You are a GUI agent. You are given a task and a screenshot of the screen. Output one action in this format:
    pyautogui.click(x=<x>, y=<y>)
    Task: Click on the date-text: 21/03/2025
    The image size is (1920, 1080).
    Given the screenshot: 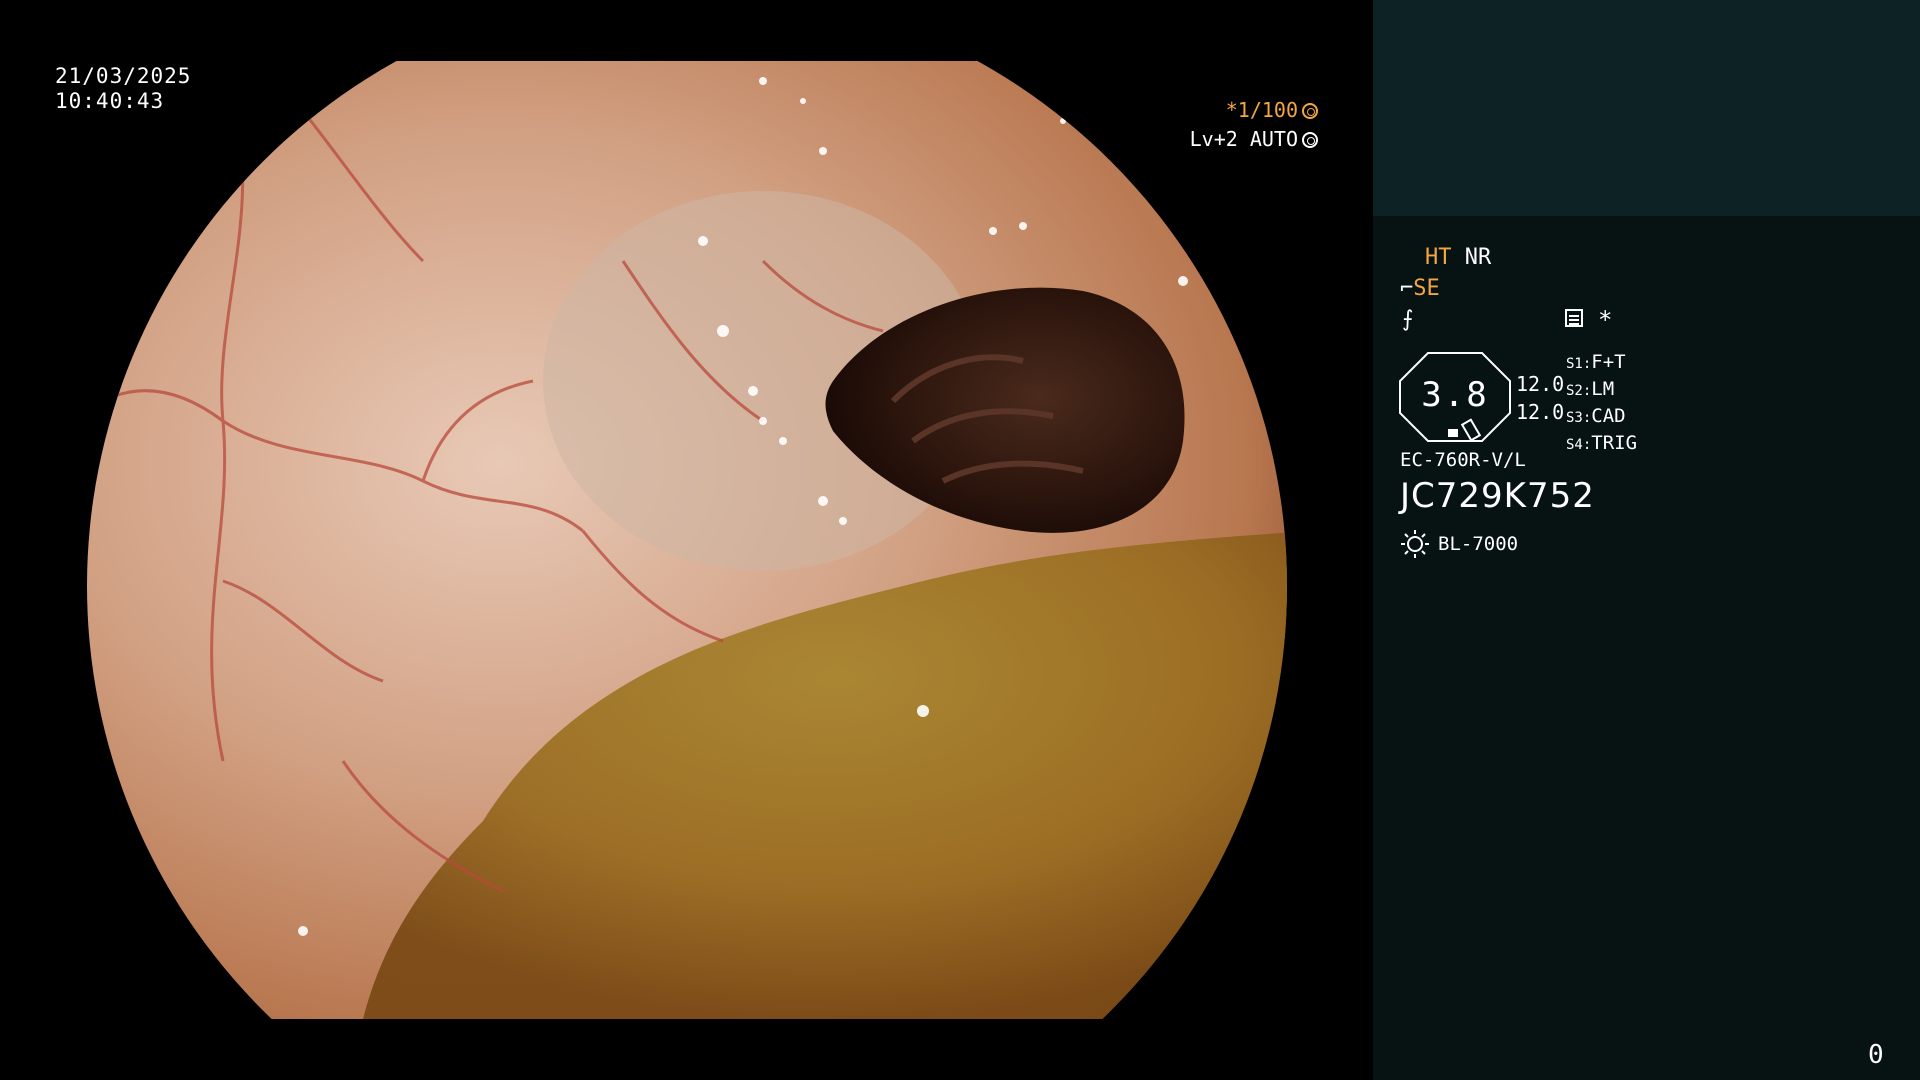 What is the action you would take?
    pyautogui.click(x=123, y=76)
    